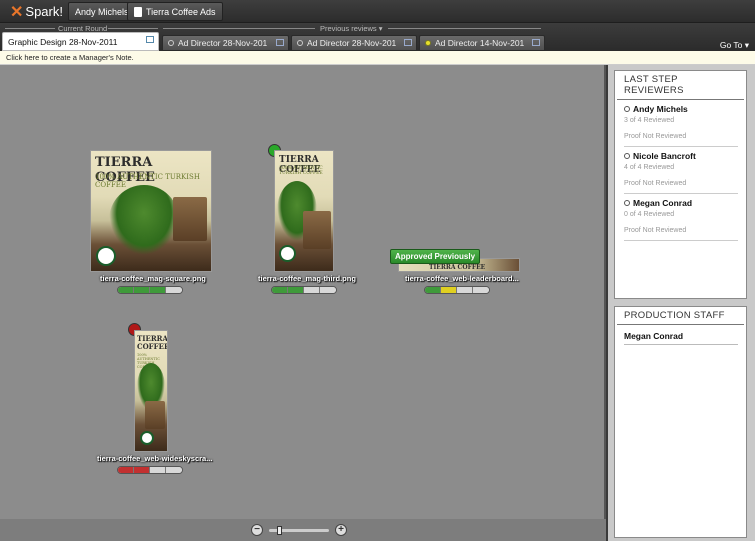 The height and width of the screenshot is (541, 755). Describe the element at coordinates (377, 11) in the screenshot. I see `top-bar: ✕ Spark! Andy Michels Tierra Coffee Ads` at that location.